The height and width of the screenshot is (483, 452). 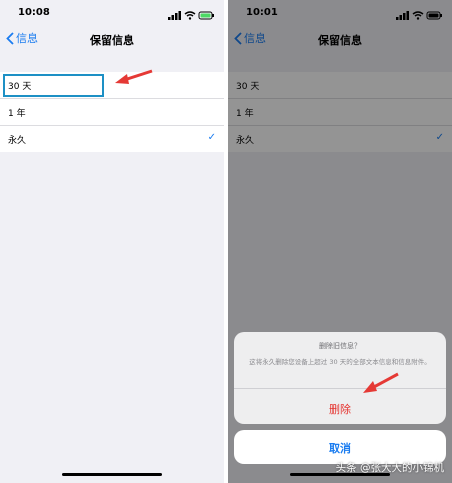 What do you see at coordinates (112, 13) in the screenshot?
I see `status-bar: 10:08` at bounding box center [112, 13].